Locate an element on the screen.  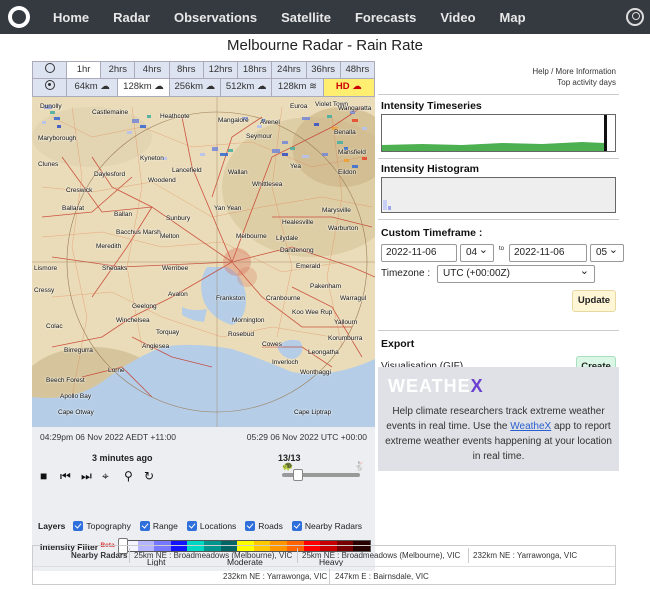
utc-time: 05:29 06 Nov 2022 UTC +00:00 is located at coordinates (306, 437).